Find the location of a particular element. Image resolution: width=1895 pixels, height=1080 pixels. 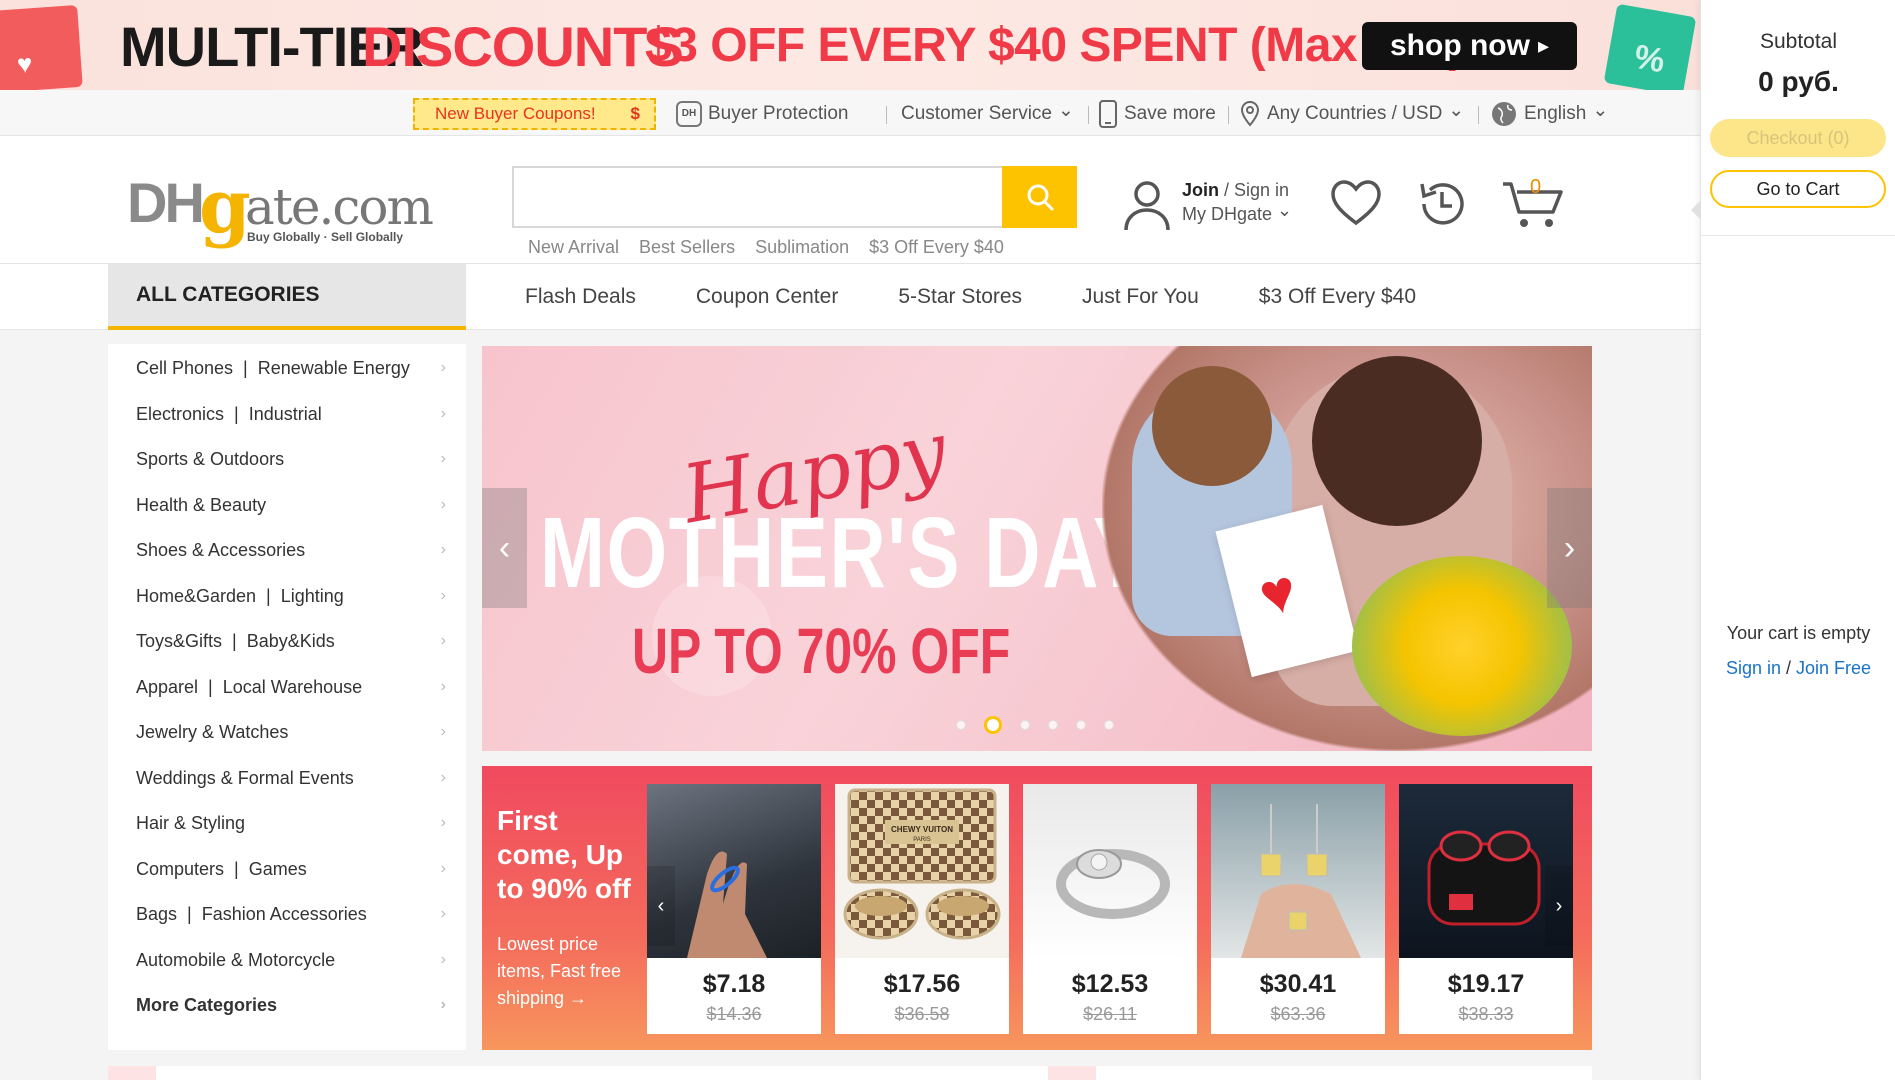

history-clock-icon is located at coordinates (1442, 204).